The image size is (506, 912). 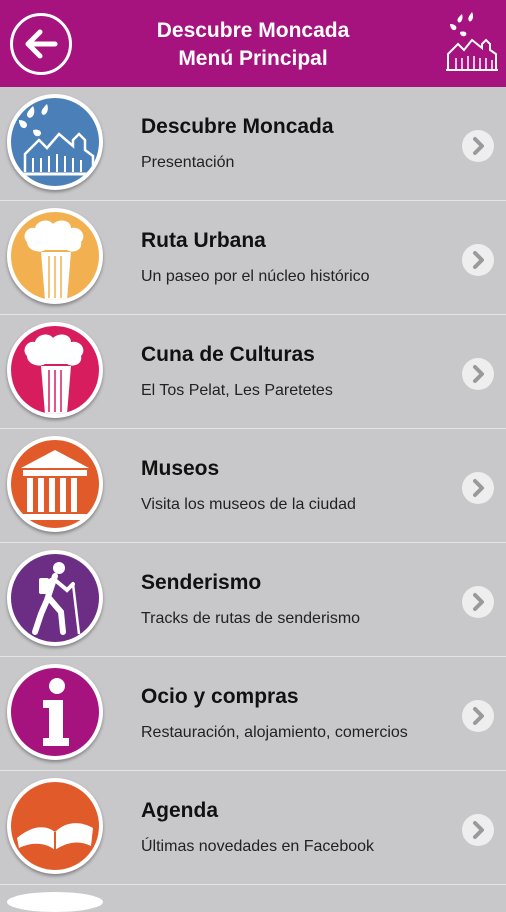 I want to click on menu-item-subtitle: Presentación, so click(x=188, y=162).